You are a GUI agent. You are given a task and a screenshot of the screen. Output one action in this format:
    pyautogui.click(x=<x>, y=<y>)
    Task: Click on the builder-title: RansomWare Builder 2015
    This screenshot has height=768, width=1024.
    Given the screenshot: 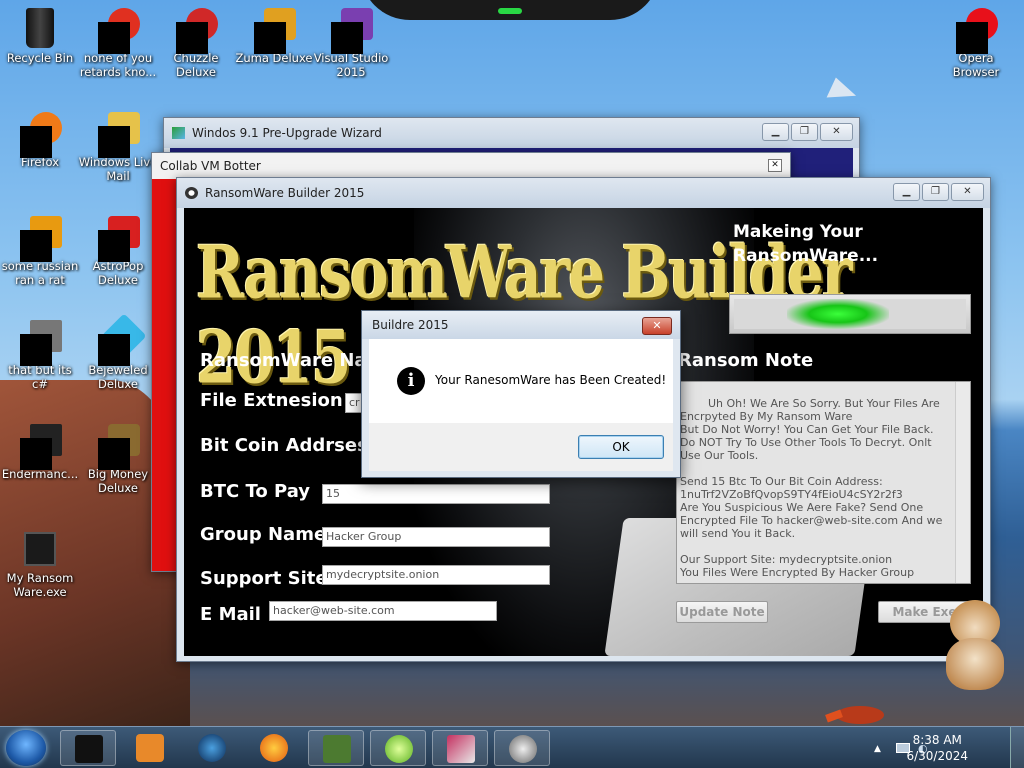 What is the action you would take?
    pyautogui.click(x=285, y=193)
    